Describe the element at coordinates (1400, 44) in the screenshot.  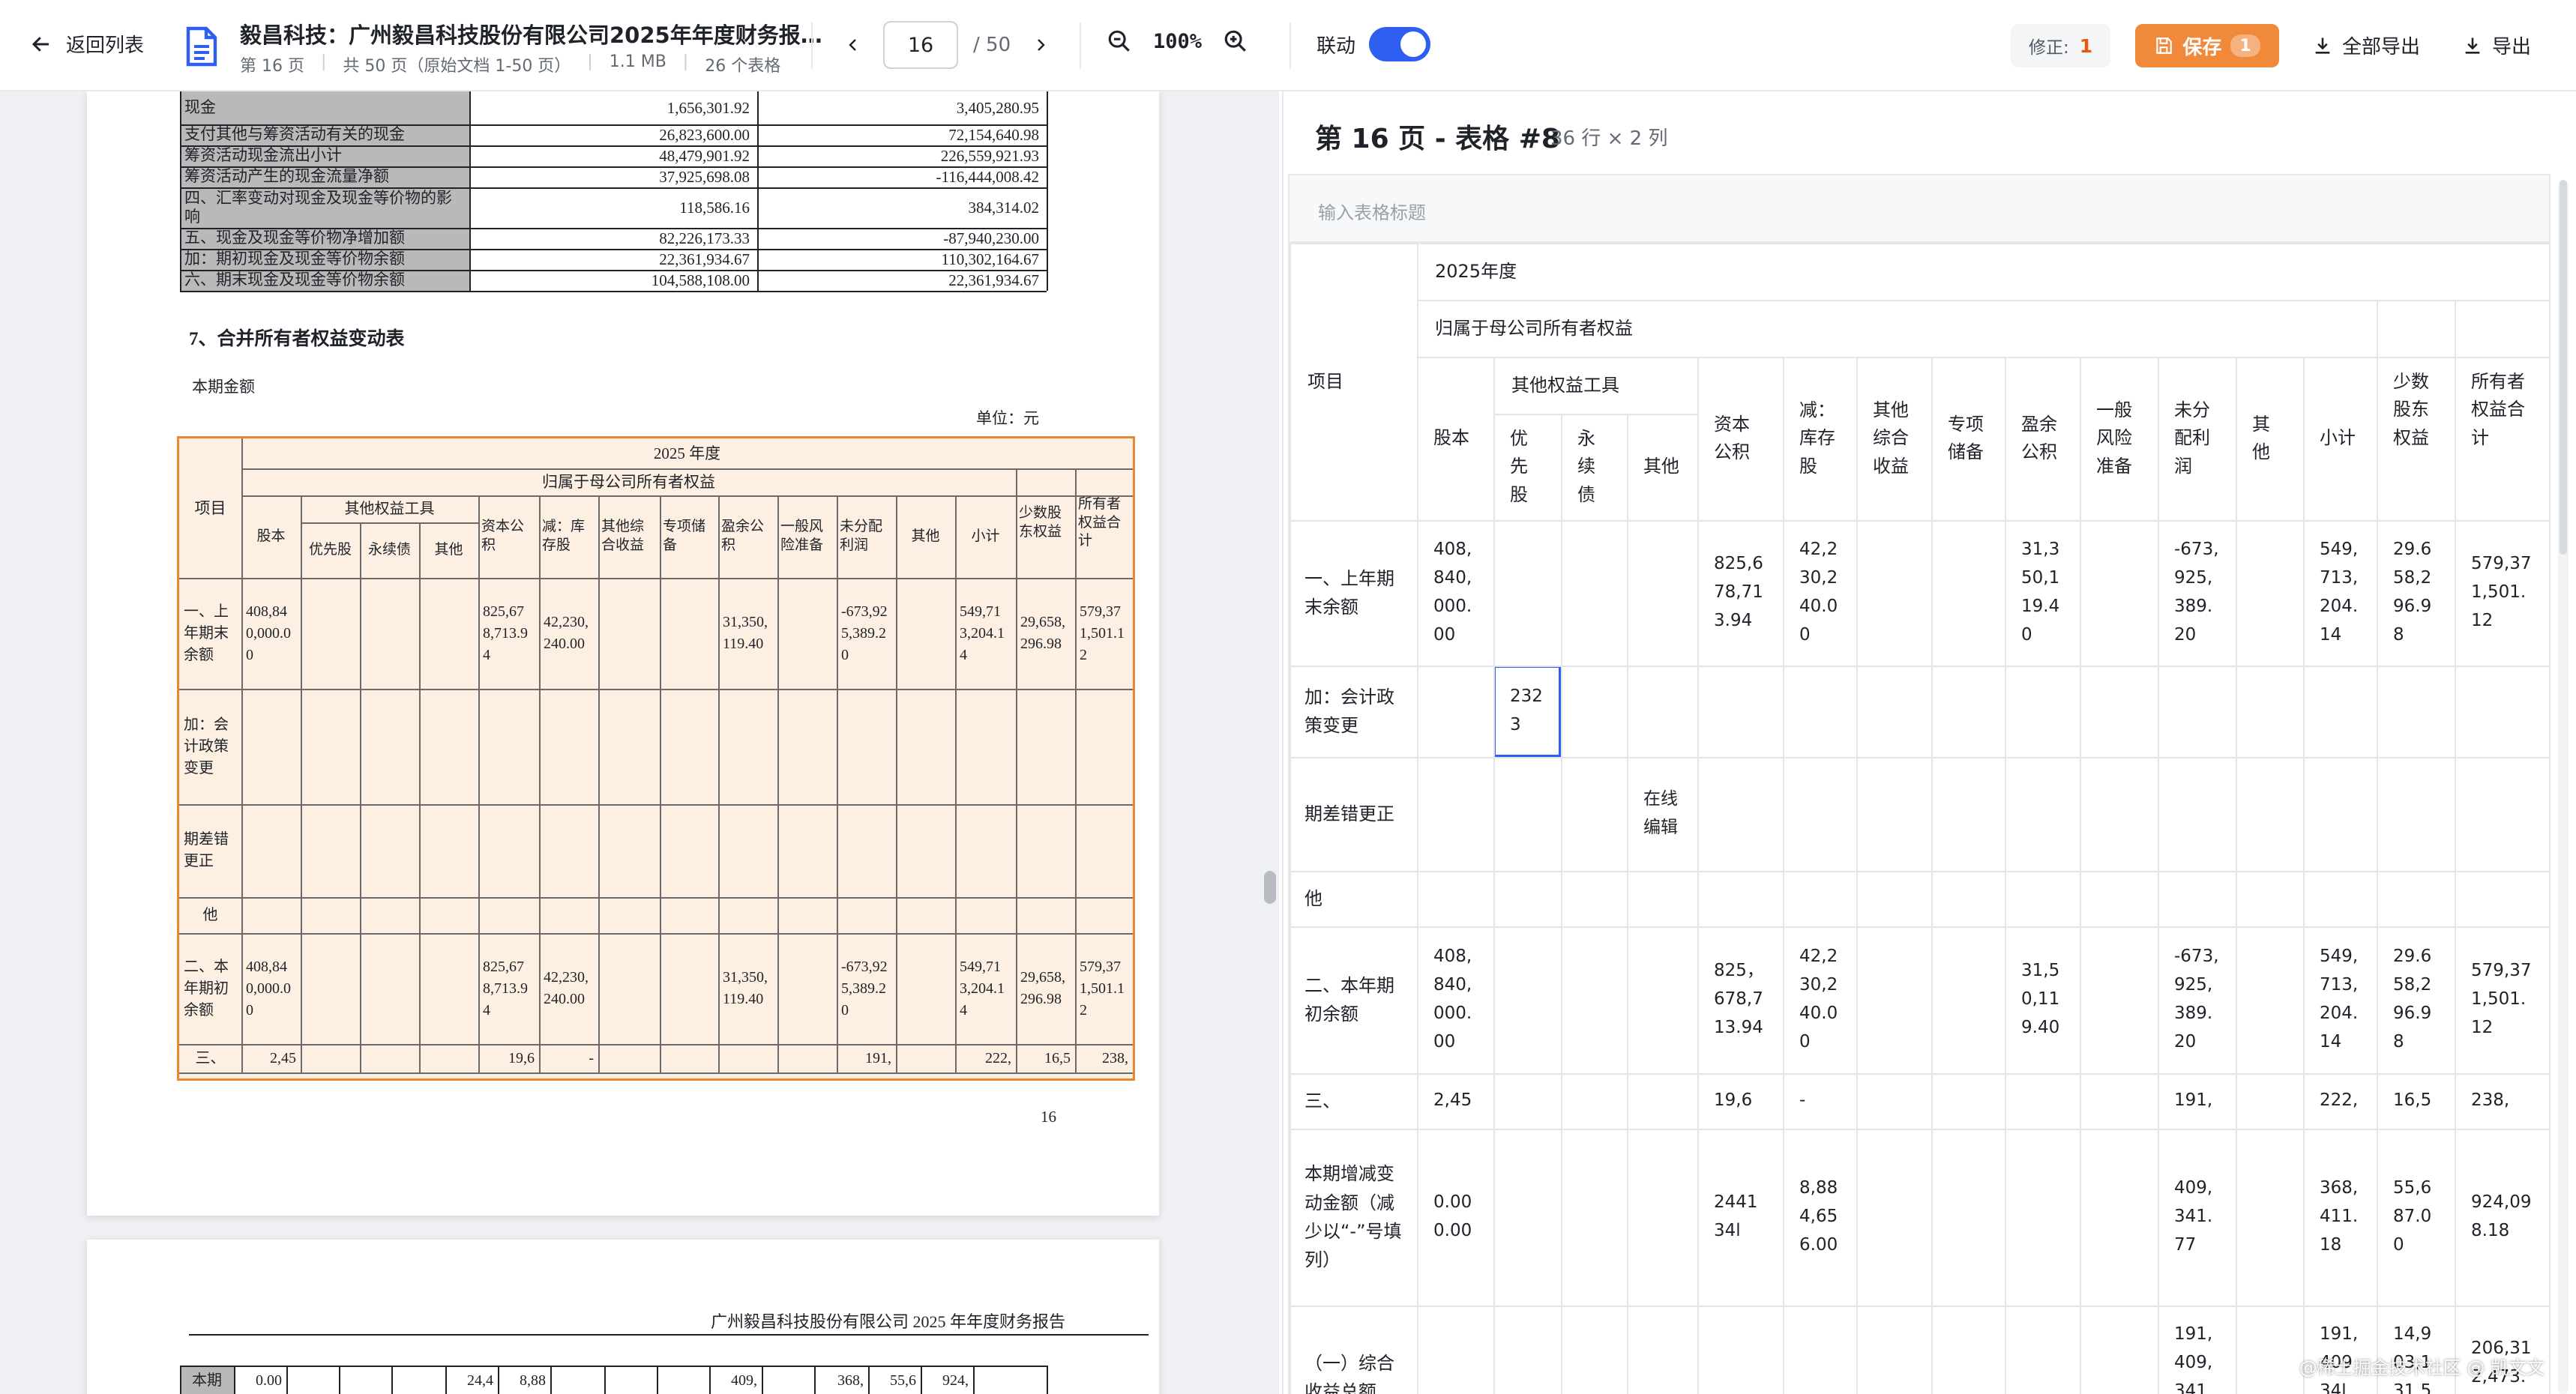
I see `sync-toggle` at that location.